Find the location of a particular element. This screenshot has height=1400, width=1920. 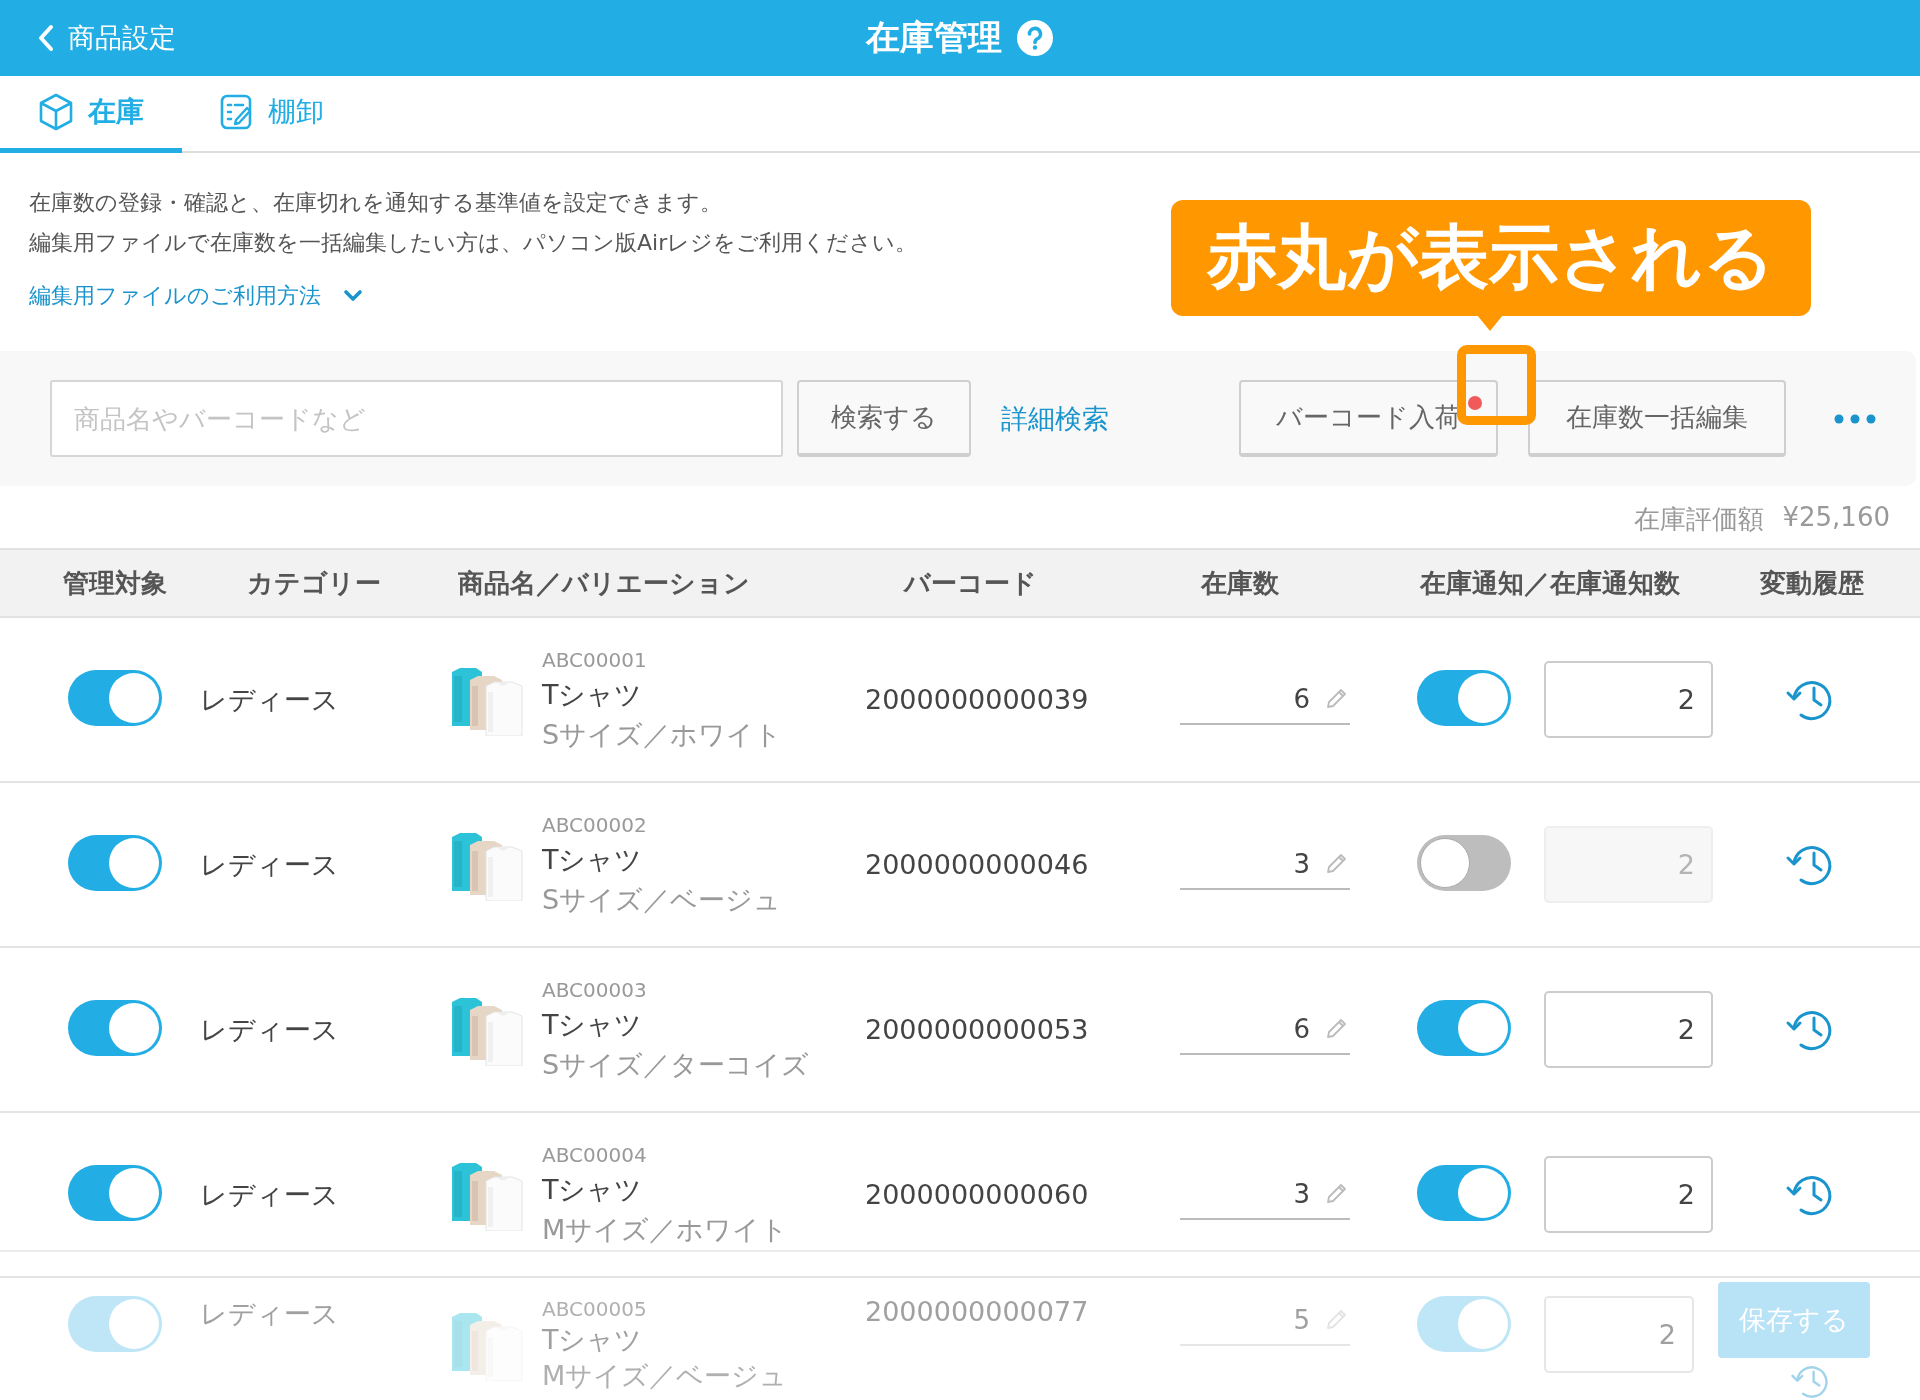

valuation-amount: ¥25,160 is located at coordinates (1836, 518).